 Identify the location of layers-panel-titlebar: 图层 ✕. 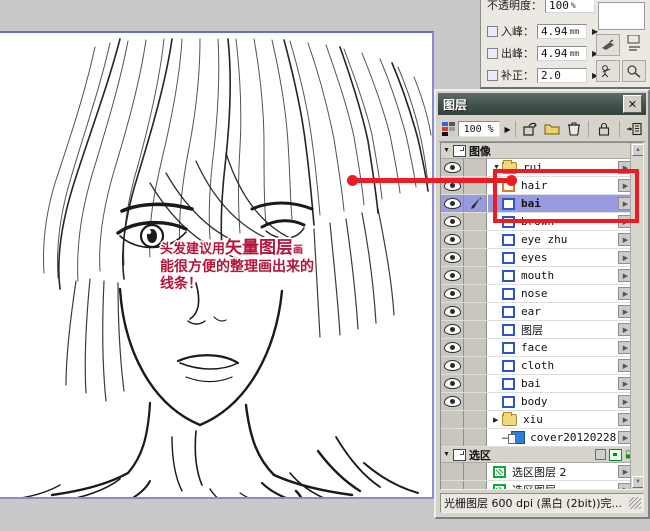
(542, 104).